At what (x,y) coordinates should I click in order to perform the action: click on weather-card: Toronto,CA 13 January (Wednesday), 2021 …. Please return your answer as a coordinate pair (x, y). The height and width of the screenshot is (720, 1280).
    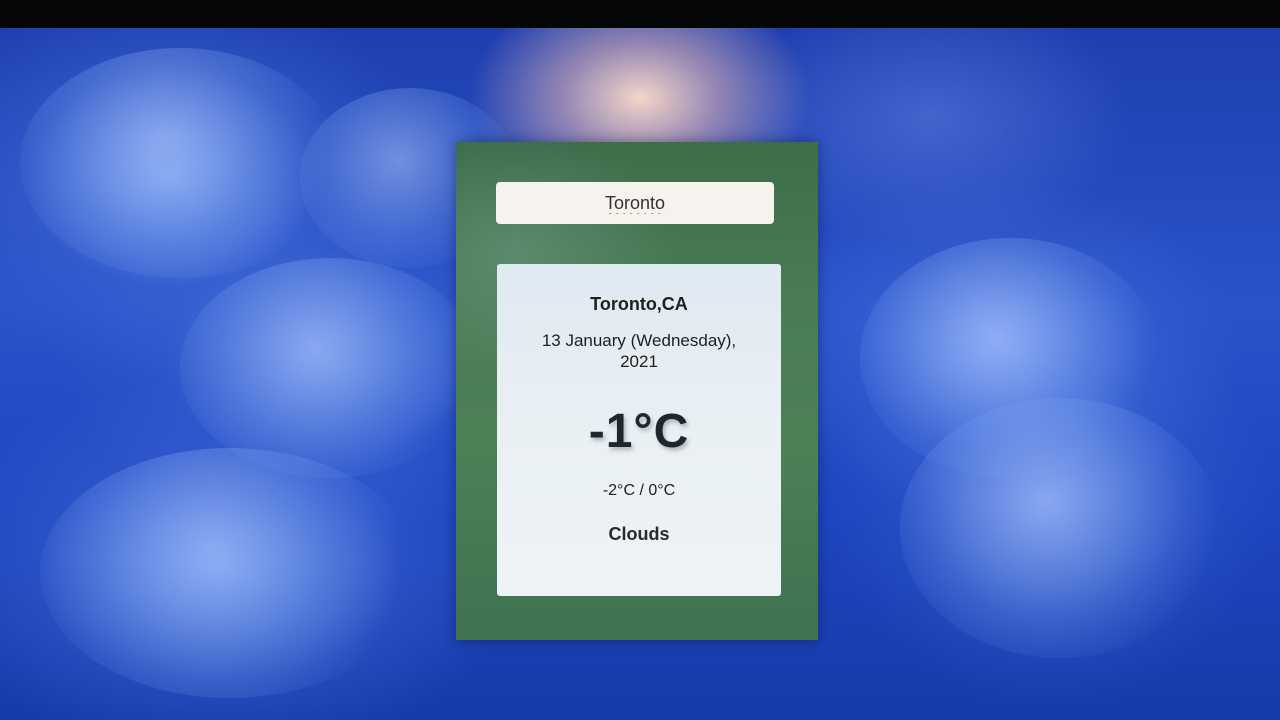
    Looking at the image, I should click on (639, 430).